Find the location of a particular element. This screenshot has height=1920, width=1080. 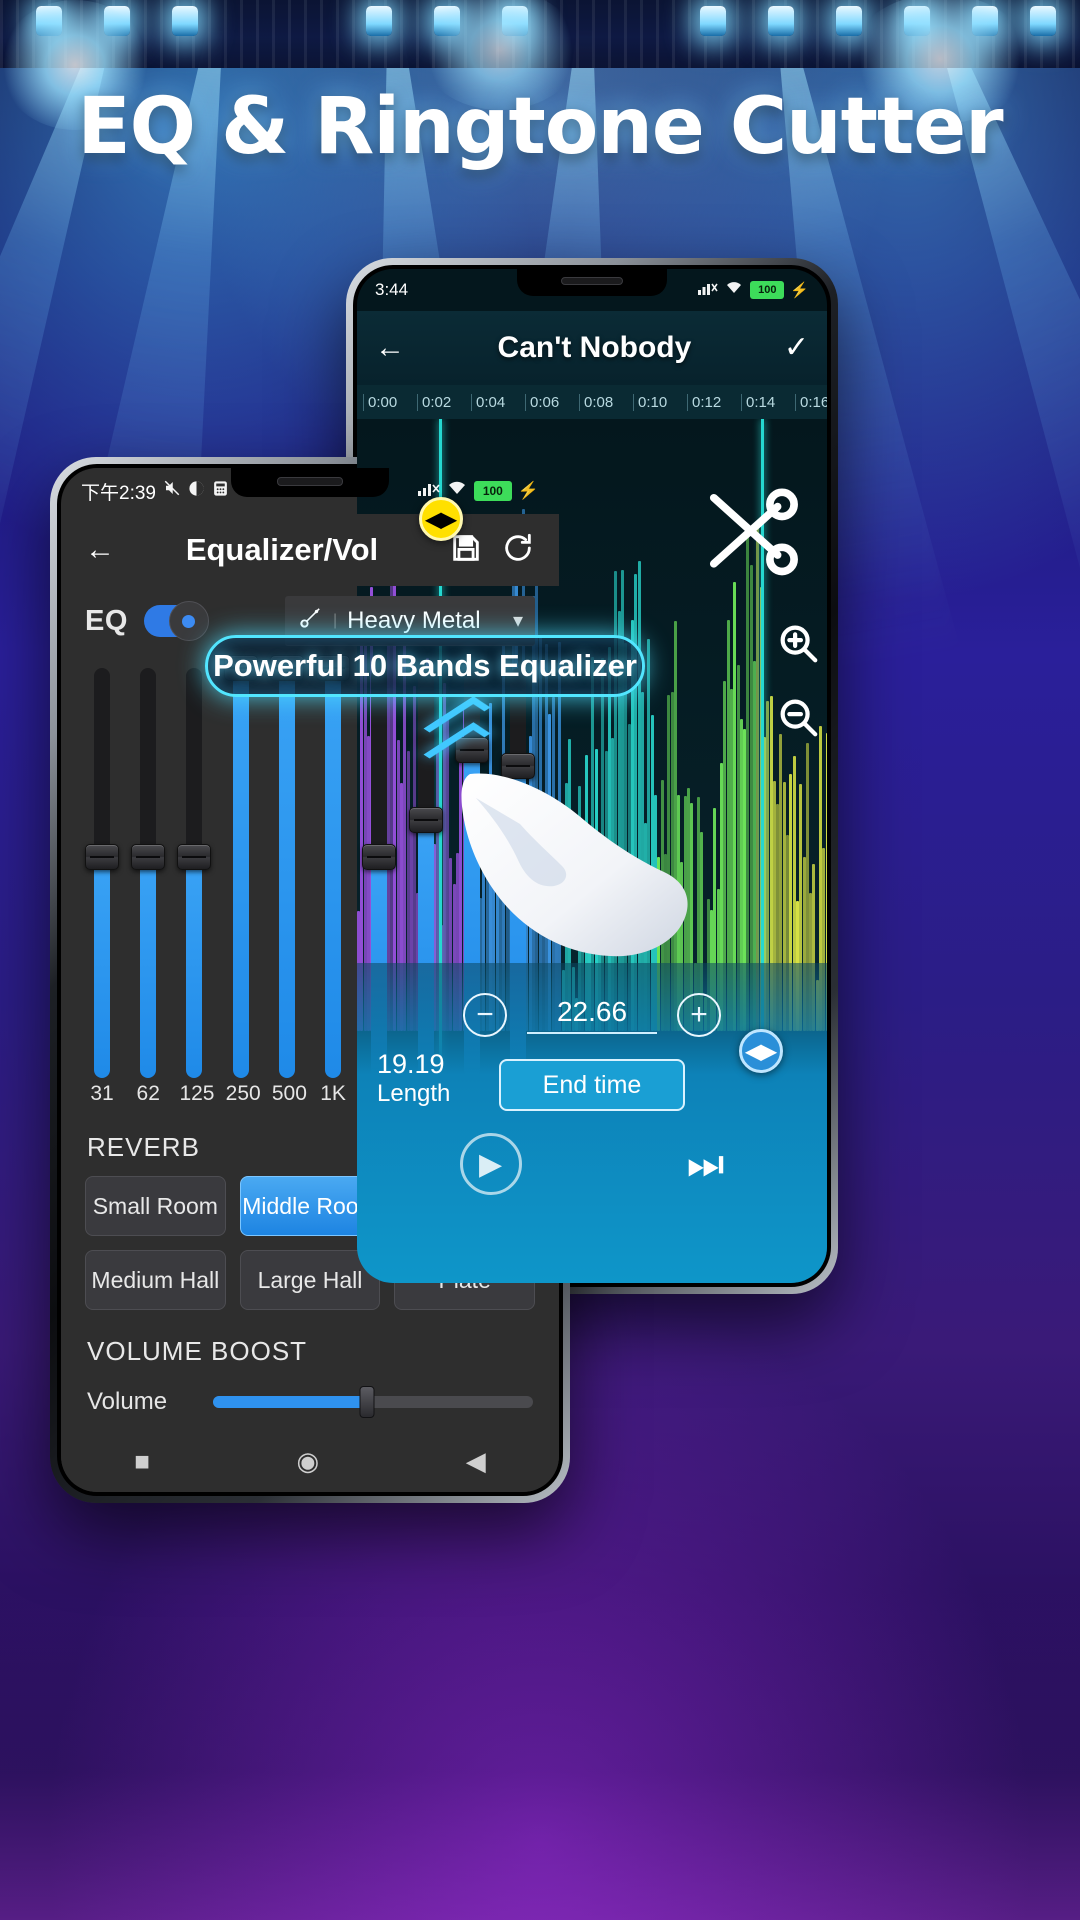

volume-label: Volume is located at coordinates (127, 1401).